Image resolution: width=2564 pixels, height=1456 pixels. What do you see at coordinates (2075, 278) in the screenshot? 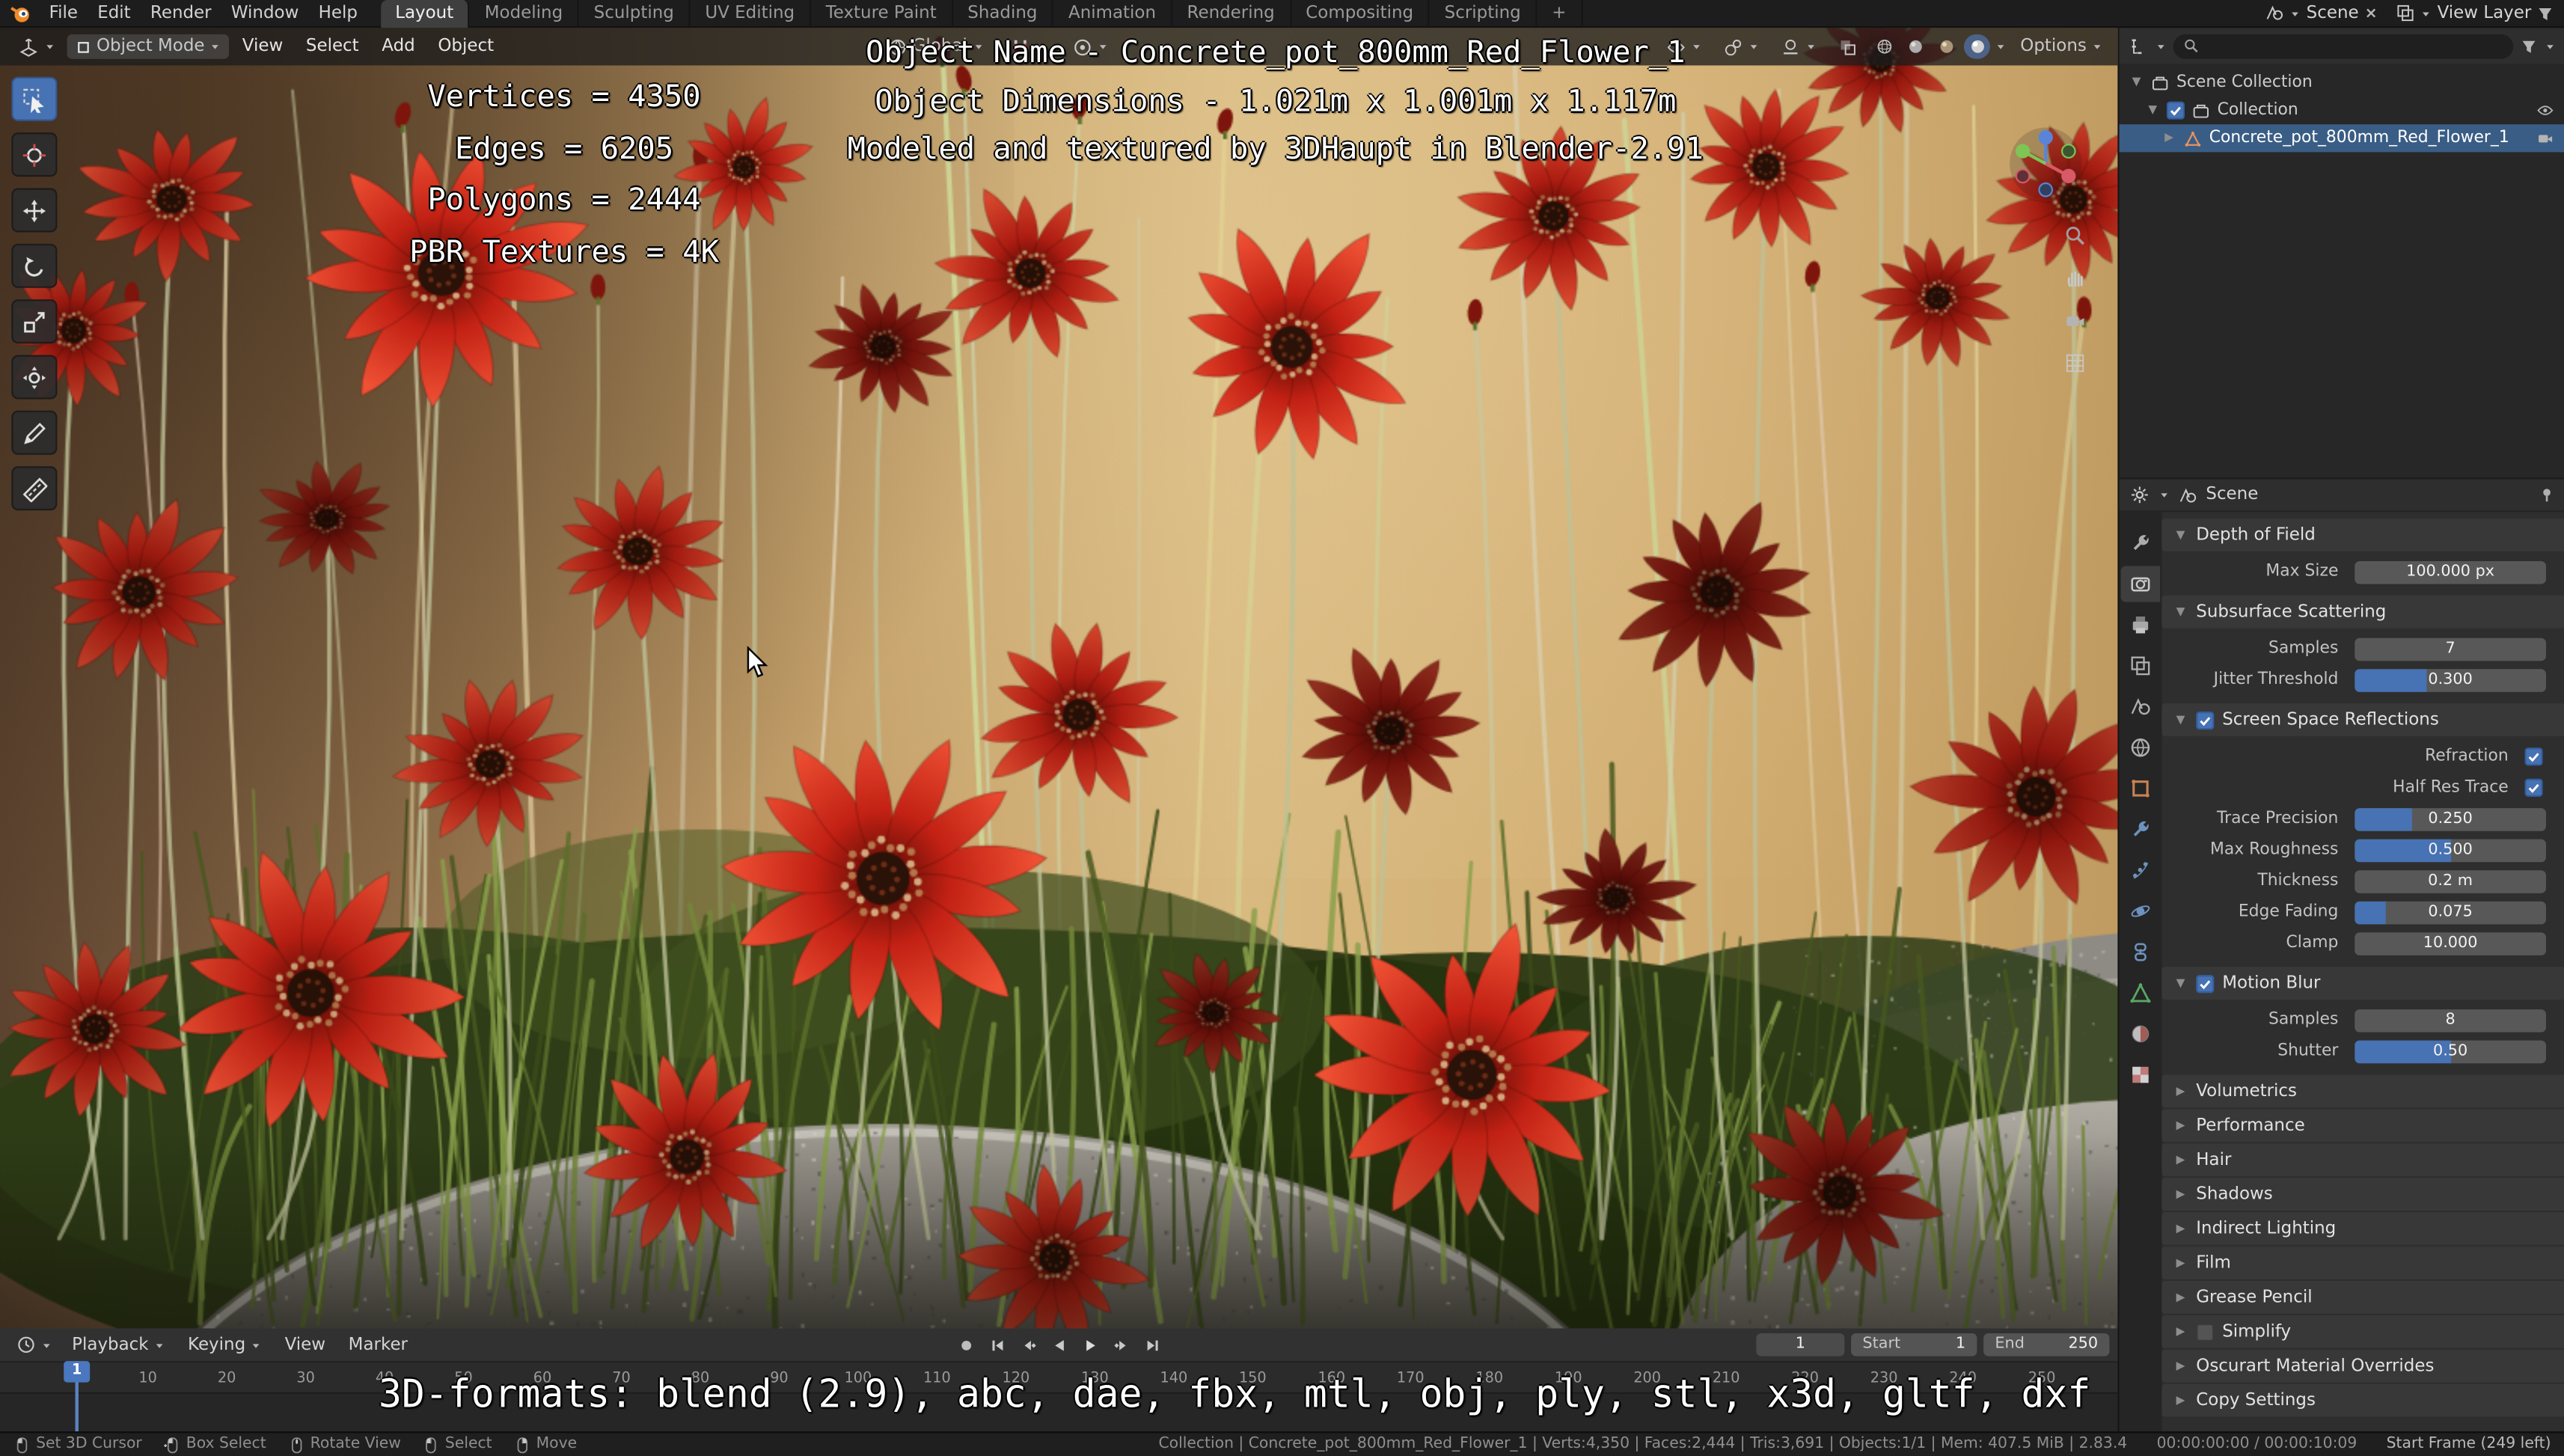
I see `nav-hand-button` at bounding box center [2075, 278].